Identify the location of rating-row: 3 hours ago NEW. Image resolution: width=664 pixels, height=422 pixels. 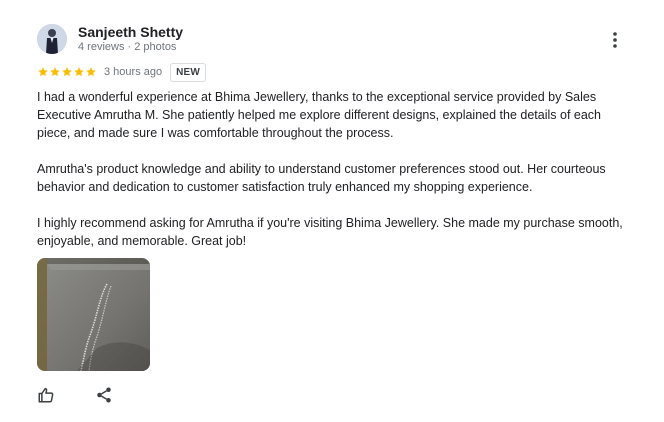
(122, 72).